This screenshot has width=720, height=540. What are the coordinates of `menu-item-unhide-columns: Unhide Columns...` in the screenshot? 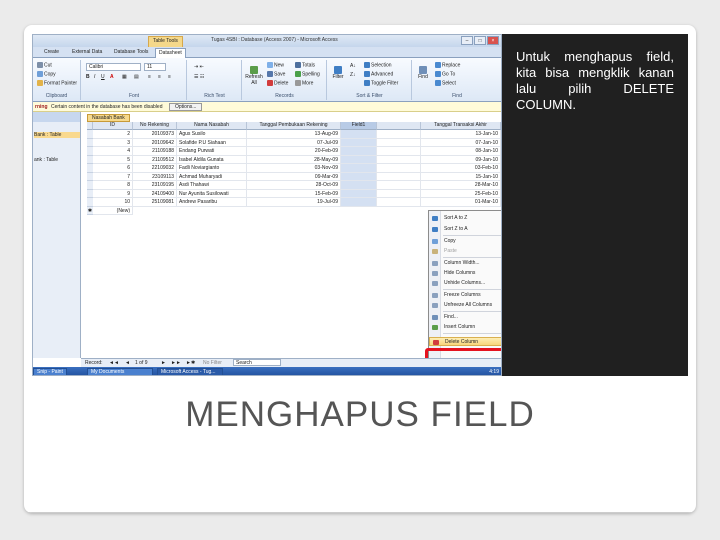 It's located at (465, 283).